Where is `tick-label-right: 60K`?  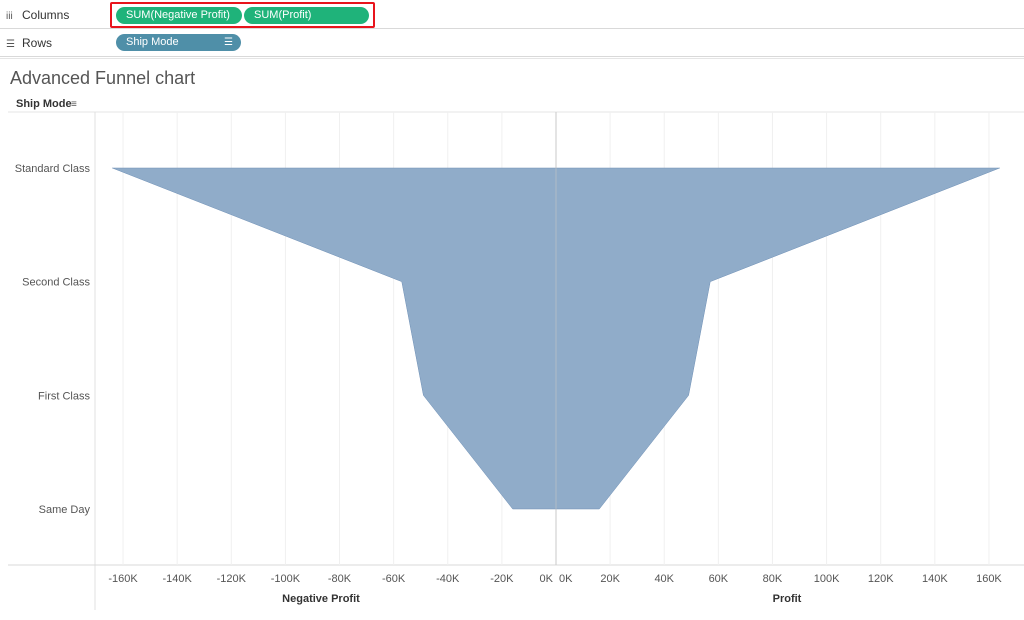 tick-label-right: 60K is located at coordinates (719, 579).